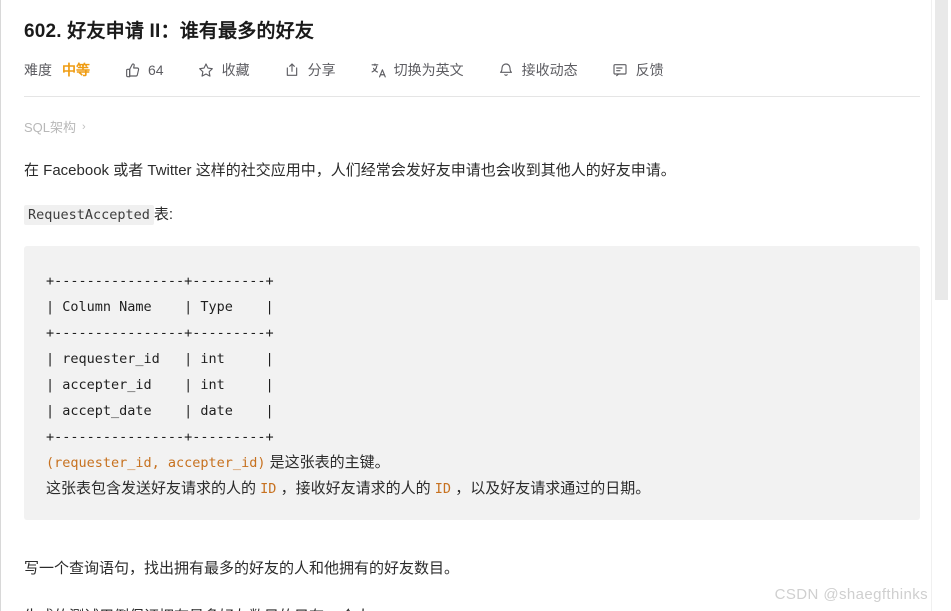 This screenshot has height=611, width=951. Describe the element at coordinates (649, 70) in the screenshot. I see `feedback-label: 反馈` at that location.